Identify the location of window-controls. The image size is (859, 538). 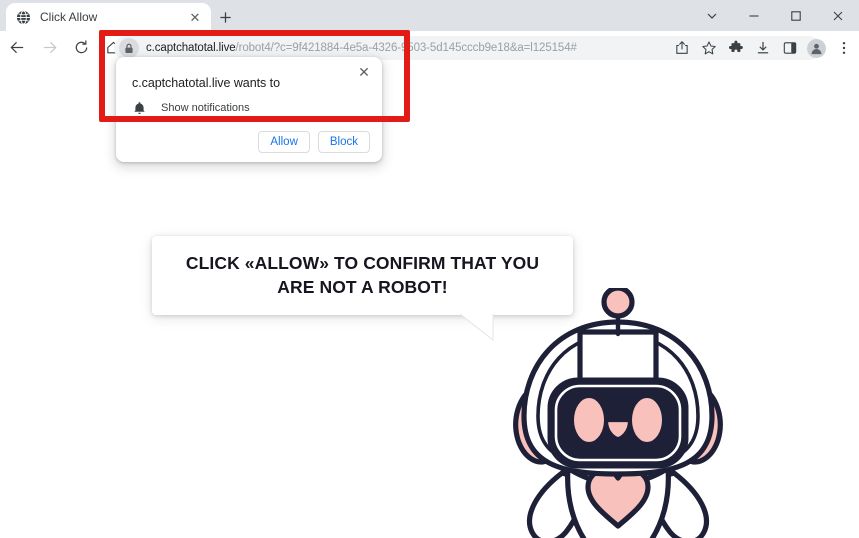
(775, 15).